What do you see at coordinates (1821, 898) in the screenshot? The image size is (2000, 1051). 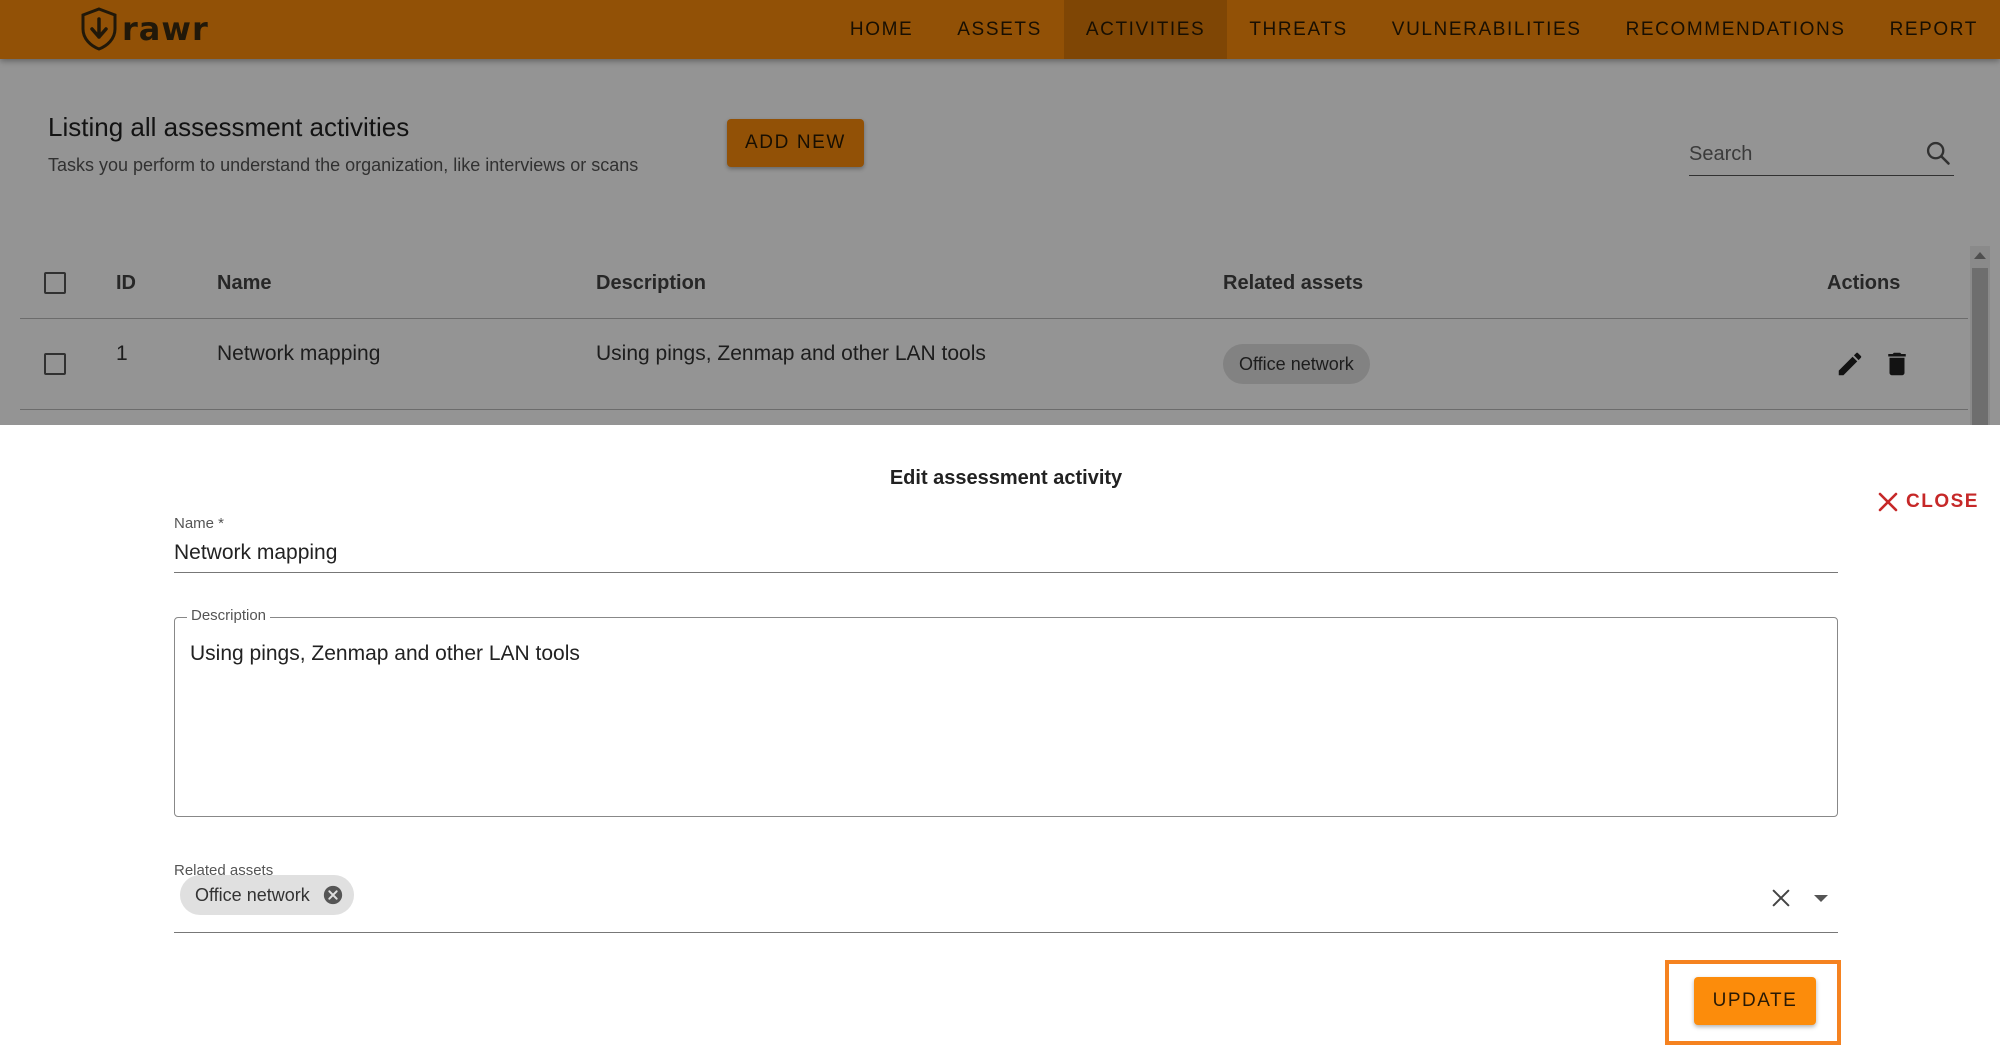 I see `dropdown-arrow-icon` at bounding box center [1821, 898].